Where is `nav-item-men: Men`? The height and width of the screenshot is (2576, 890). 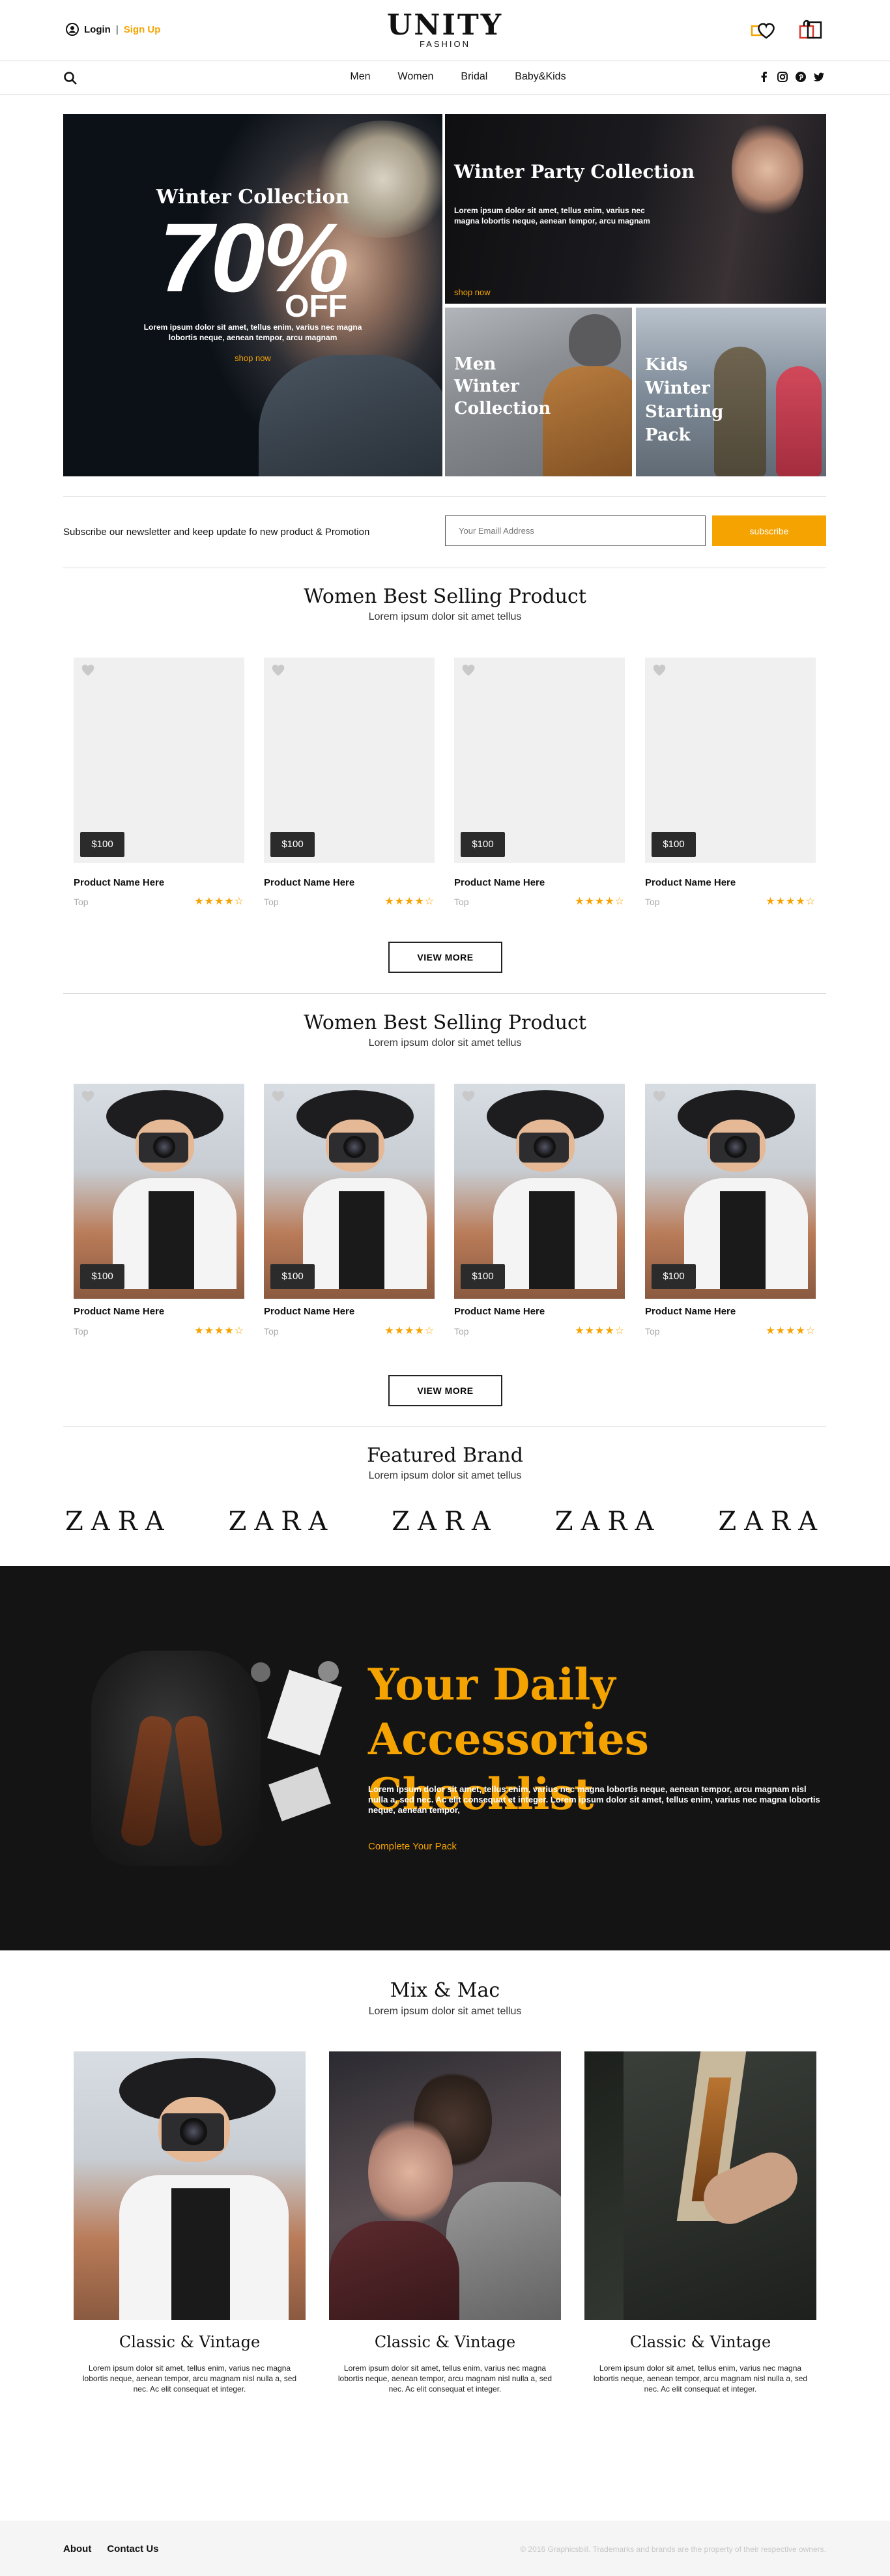
nav-item-men: Men is located at coordinates (360, 77).